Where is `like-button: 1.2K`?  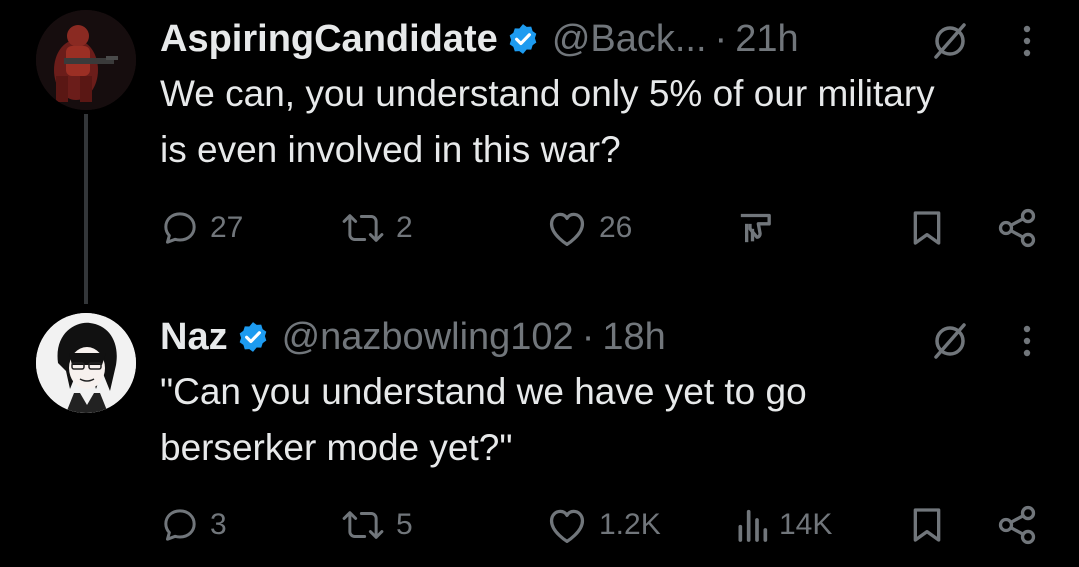
like-button: 1.2K is located at coordinates (603, 525).